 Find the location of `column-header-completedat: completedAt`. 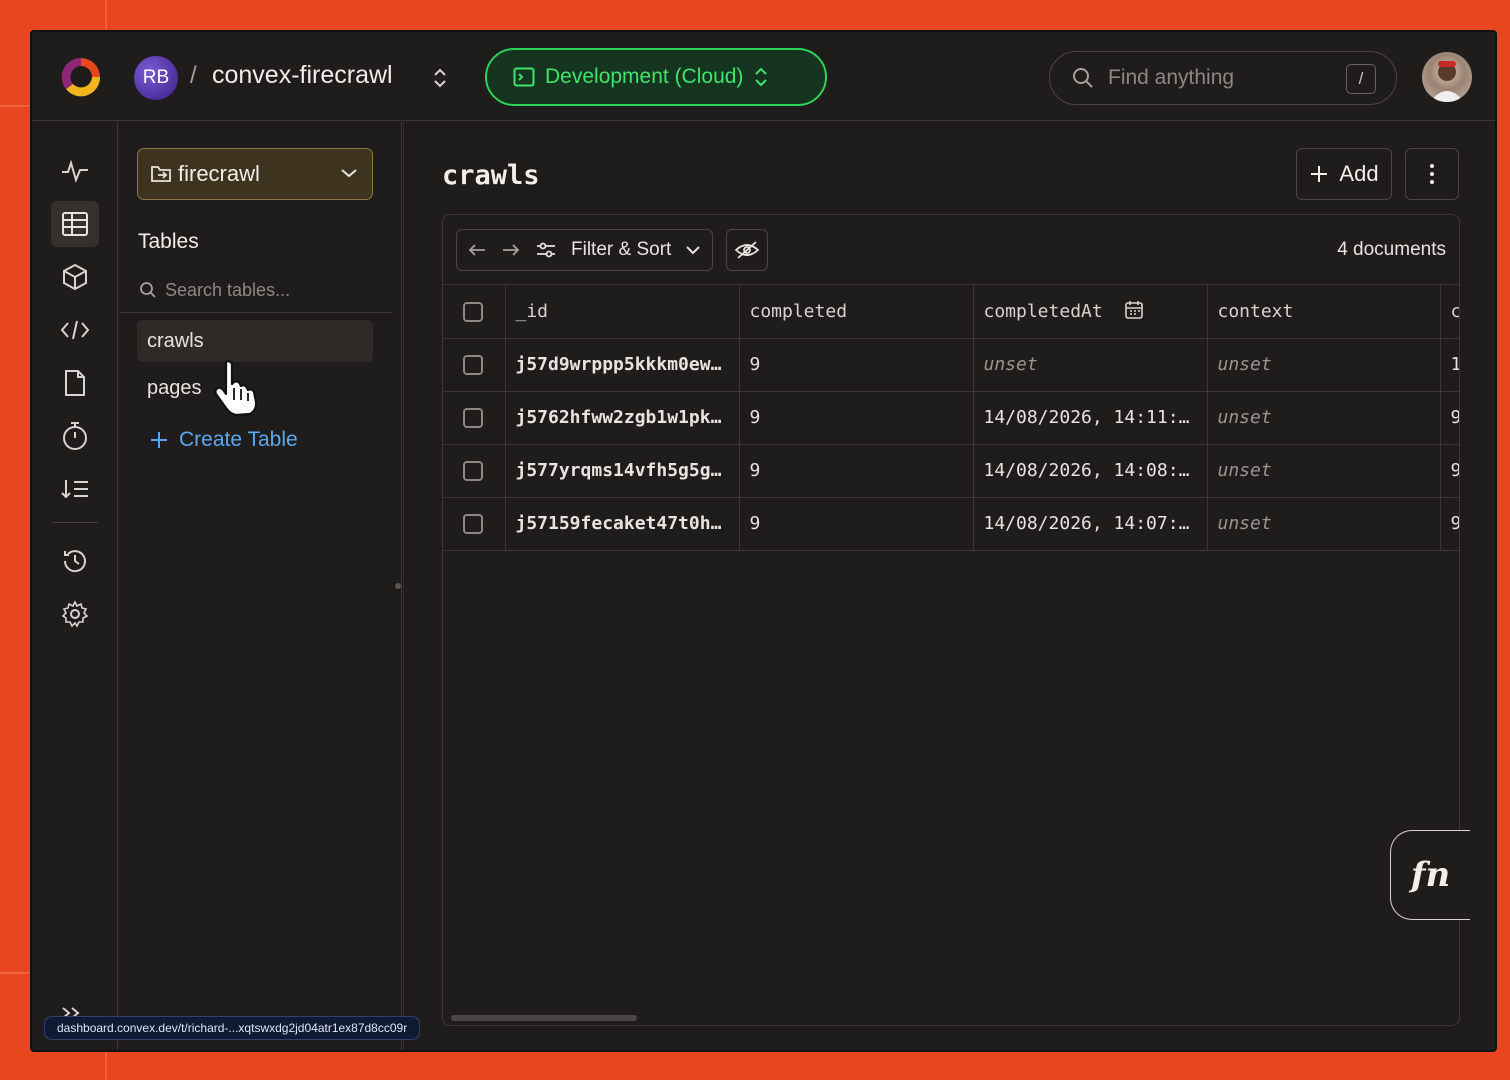

column-header-completedat: completedAt is located at coordinates (1090, 312).